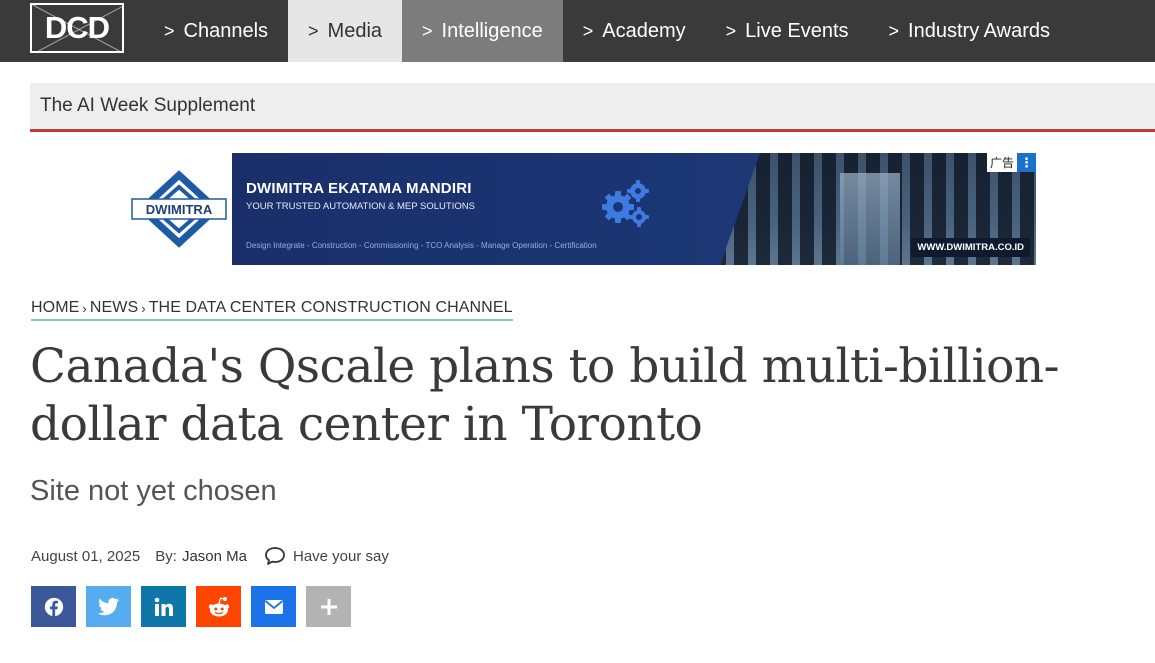 This screenshot has height=663, width=1155. Describe the element at coordinates (492, 30) in the screenshot. I see `nav-item-label: Intelligence` at that location.